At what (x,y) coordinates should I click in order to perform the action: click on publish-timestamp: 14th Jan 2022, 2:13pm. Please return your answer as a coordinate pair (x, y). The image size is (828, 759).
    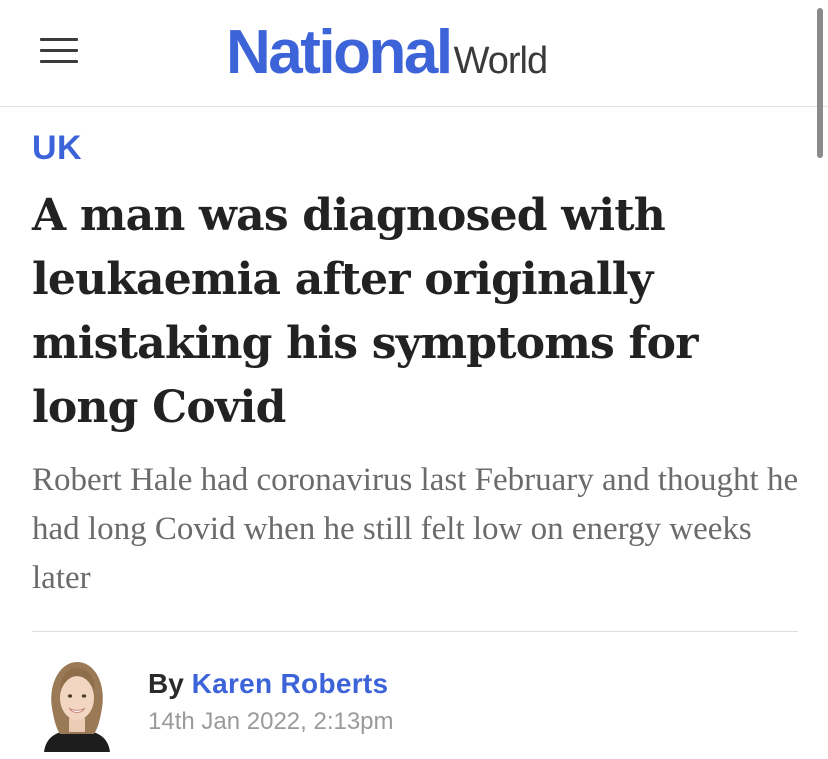
    Looking at the image, I should click on (271, 721).